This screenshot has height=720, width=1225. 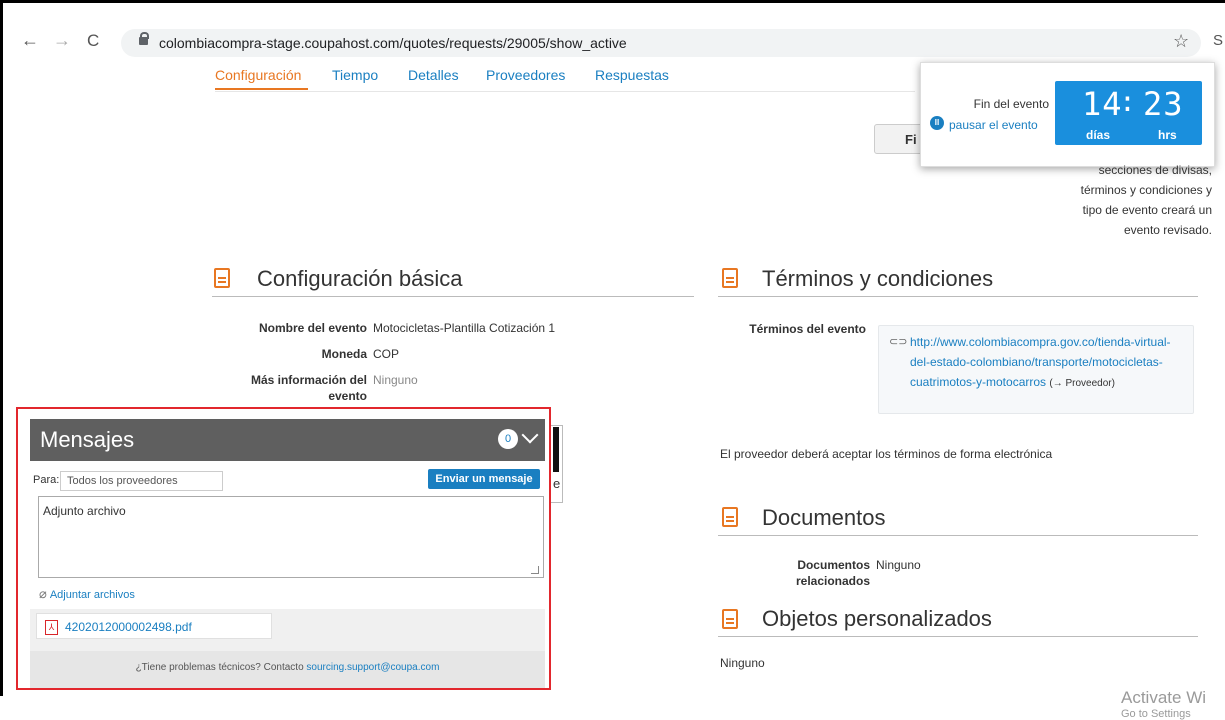 I want to click on tab-detalles: Detalles, so click(x=433, y=75).